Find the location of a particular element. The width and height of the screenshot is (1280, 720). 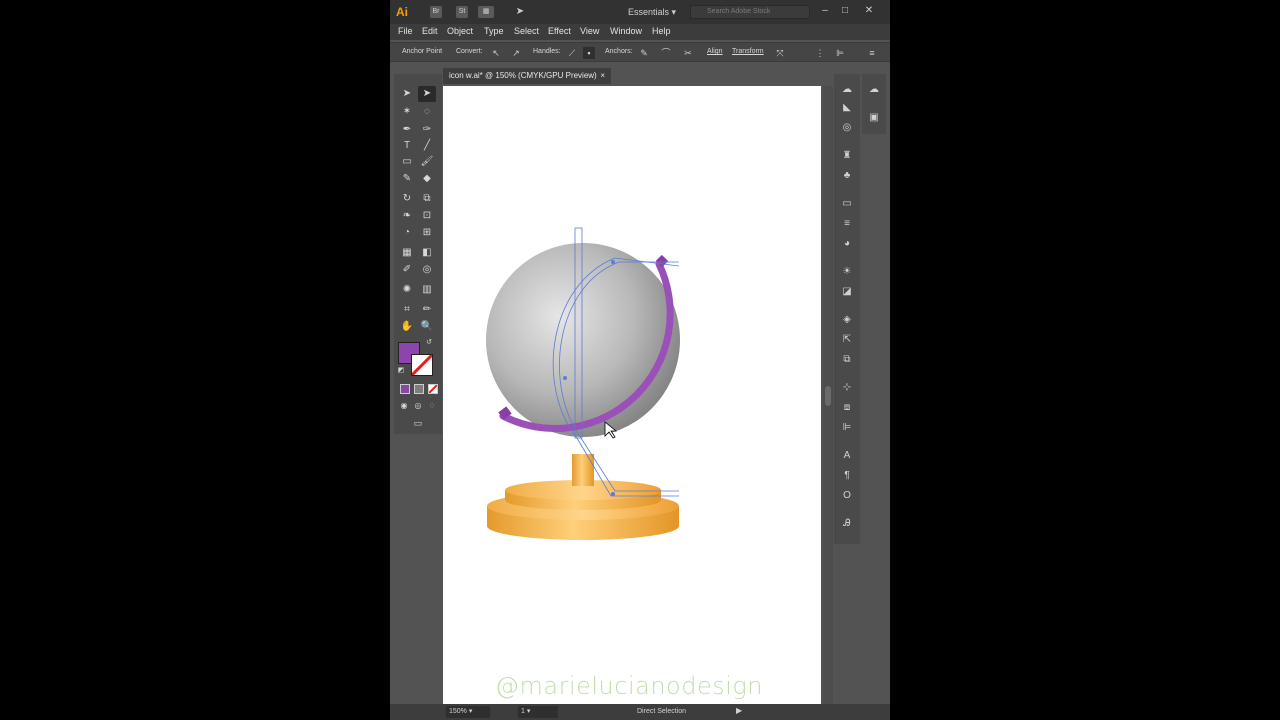

color-mode-icon is located at coordinates (405, 389).